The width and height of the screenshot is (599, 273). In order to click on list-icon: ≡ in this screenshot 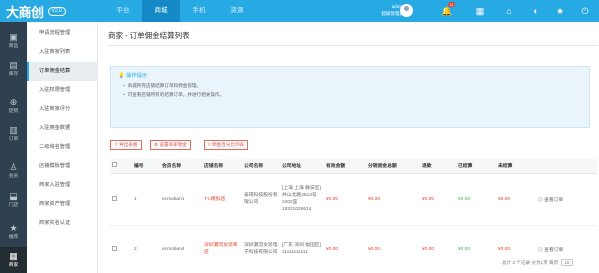, I will do `click(209, 144)`.